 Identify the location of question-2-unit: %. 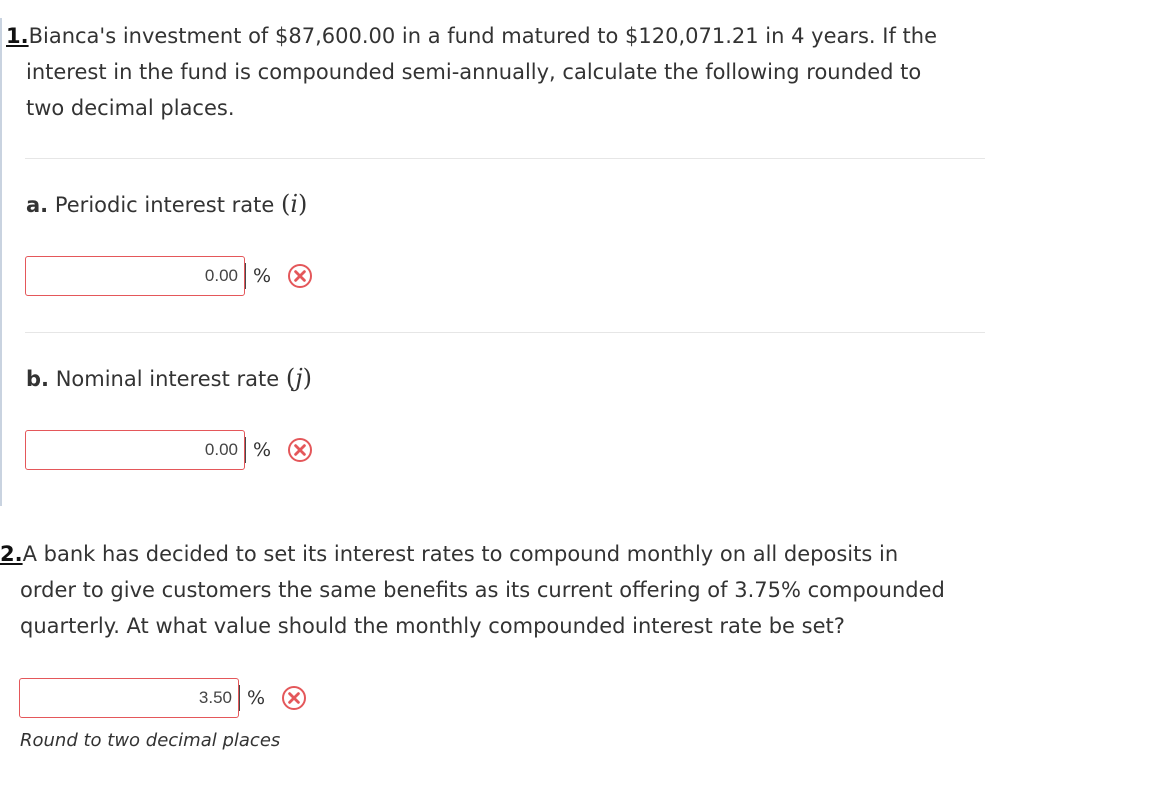
(252, 698).